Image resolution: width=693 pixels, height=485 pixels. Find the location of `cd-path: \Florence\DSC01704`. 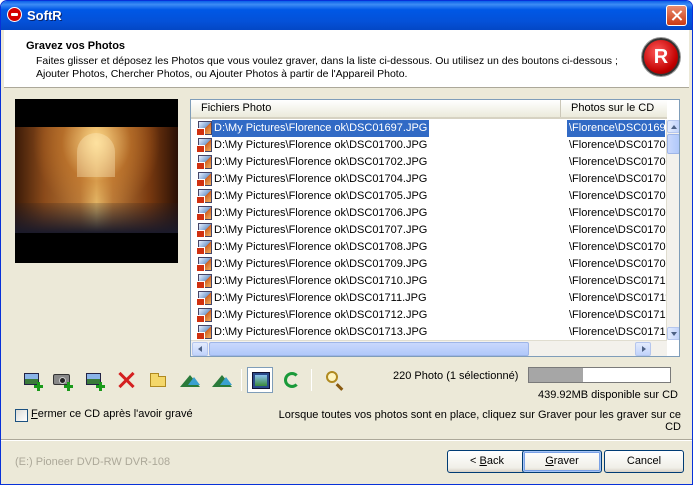

cd-path: \Florence\DSC01704 is located at coordinates (618, 179).